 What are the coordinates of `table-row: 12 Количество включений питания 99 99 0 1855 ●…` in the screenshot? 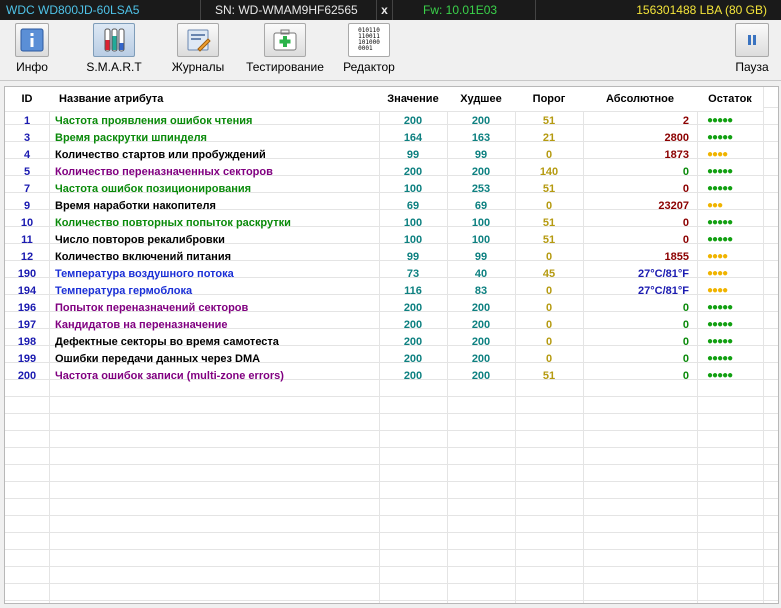 It's located at (384, 256).